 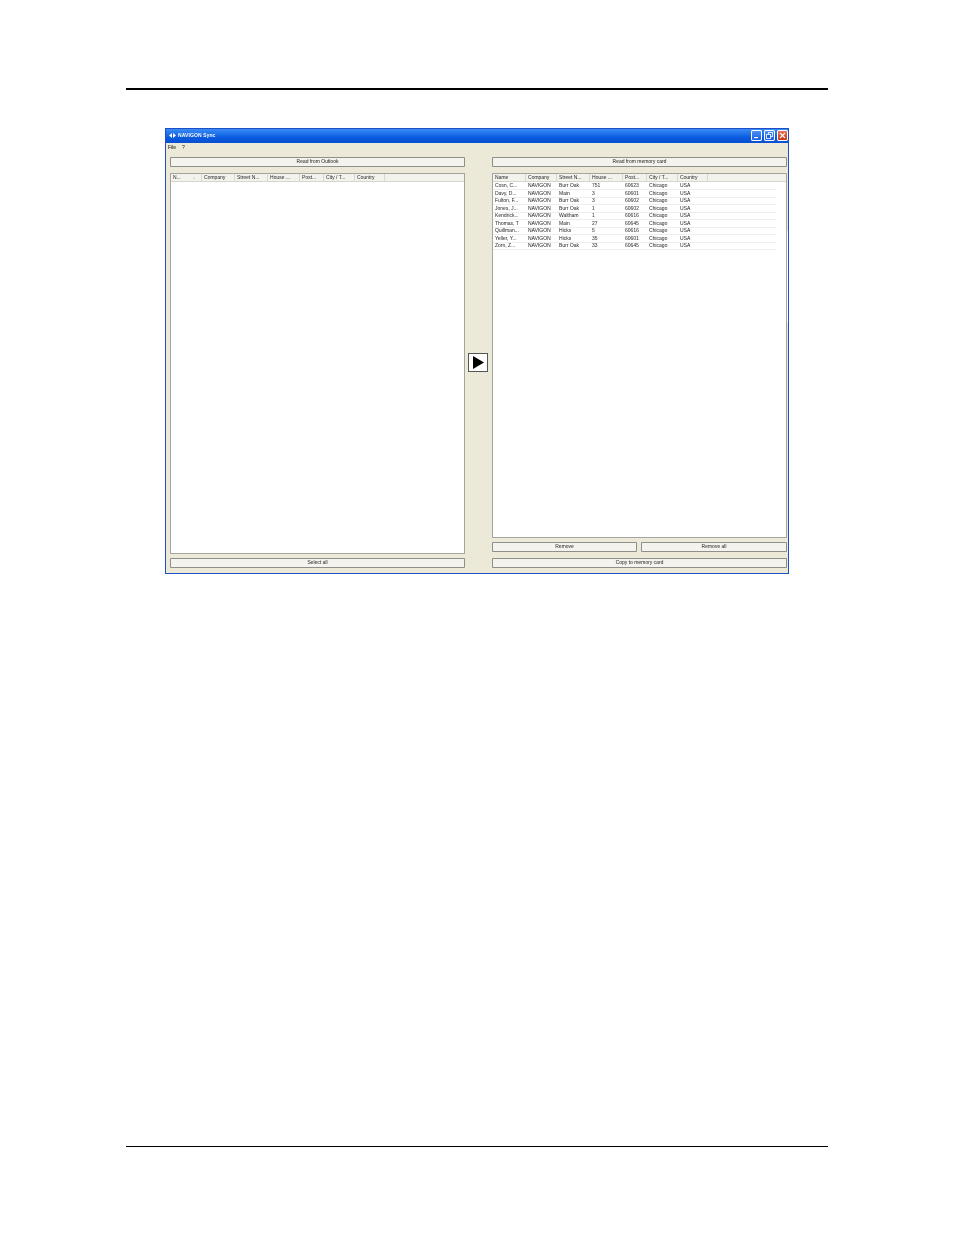 What do you see at coordinates (639, 162) in the screenshot?
I see `read-from-memory-card-button: Read from memory card` at bounding box center [639, 162].